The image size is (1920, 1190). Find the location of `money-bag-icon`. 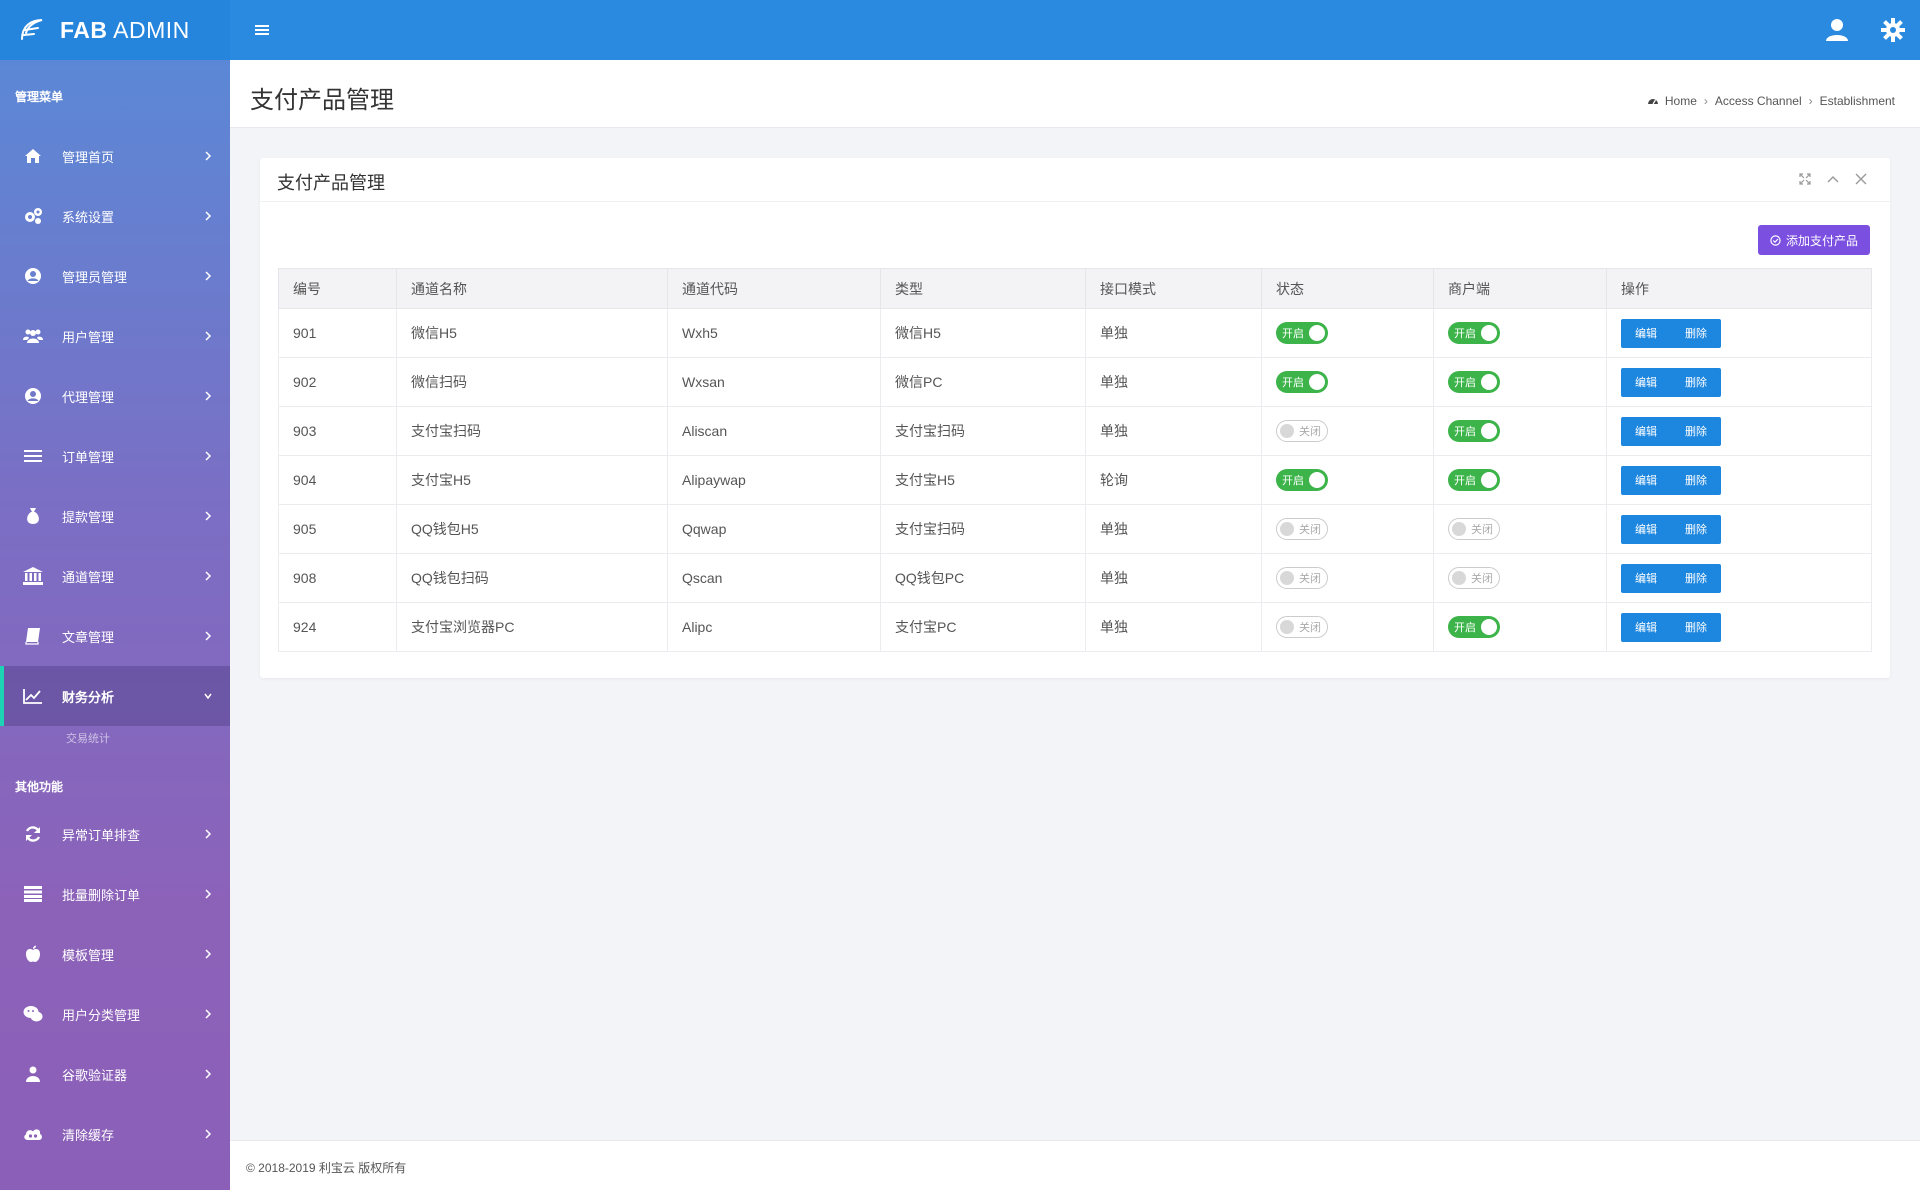

money-bag-icon is located at coordinates (33, 516).